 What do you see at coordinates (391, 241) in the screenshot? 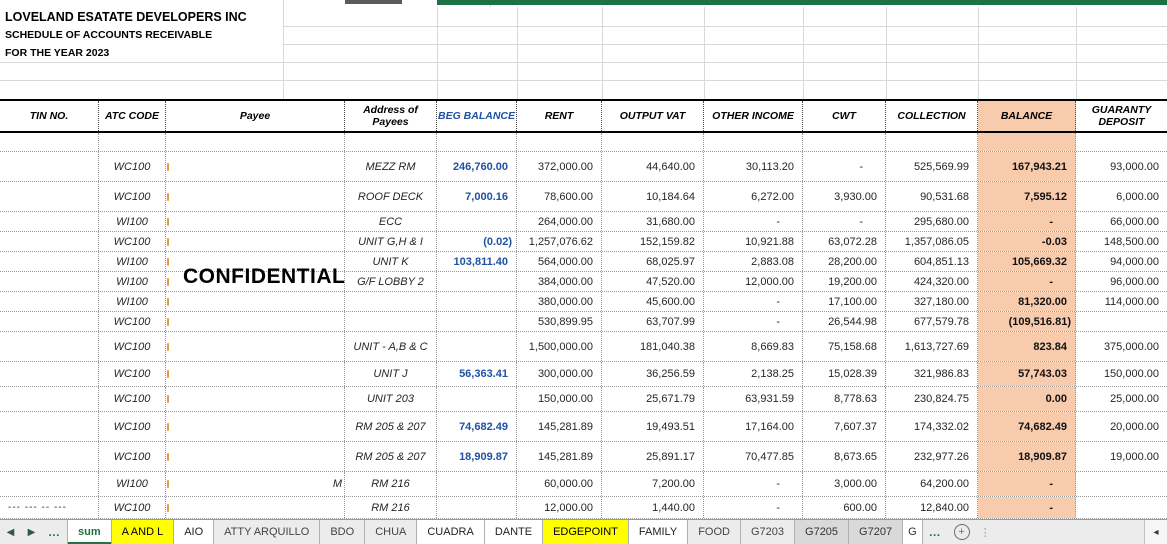
I see `cell-addr: UNIT G,H & I` at bounding box center [391, 241].